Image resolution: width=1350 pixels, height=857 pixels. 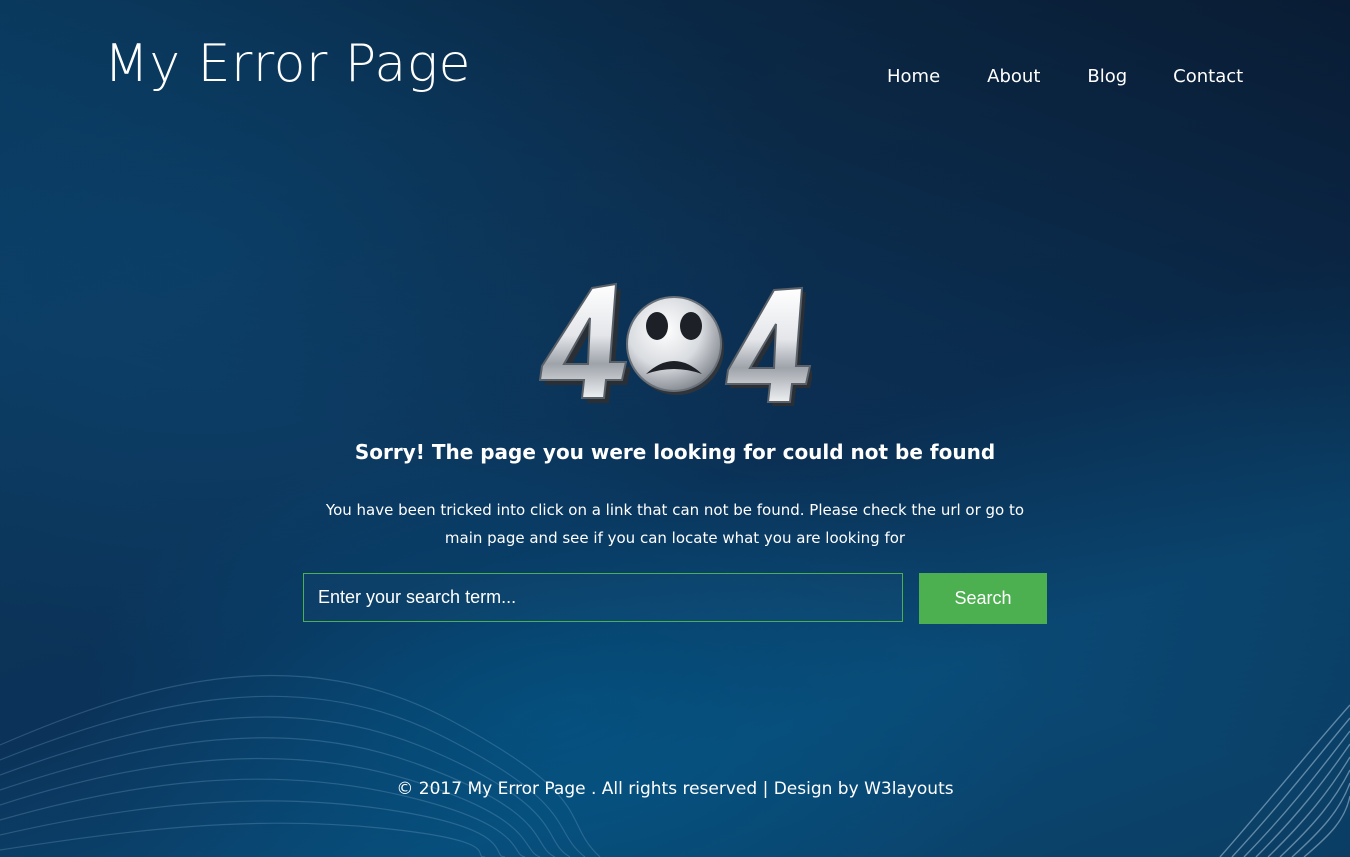 I want to click on error-404-graphic, so click(x=675, y=344).